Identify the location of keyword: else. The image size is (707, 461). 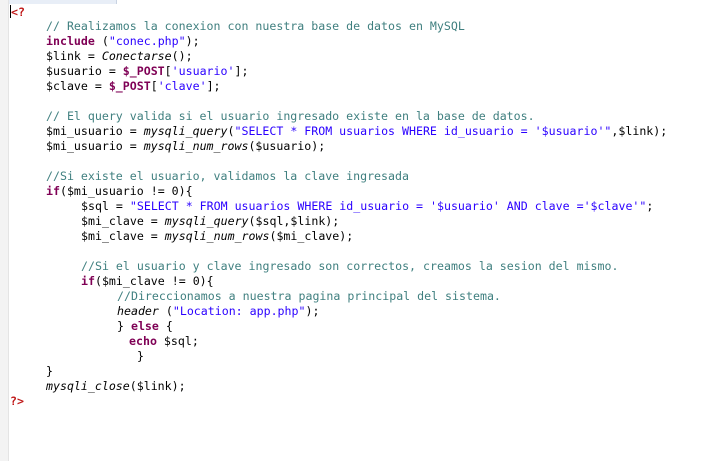
(144, 326).